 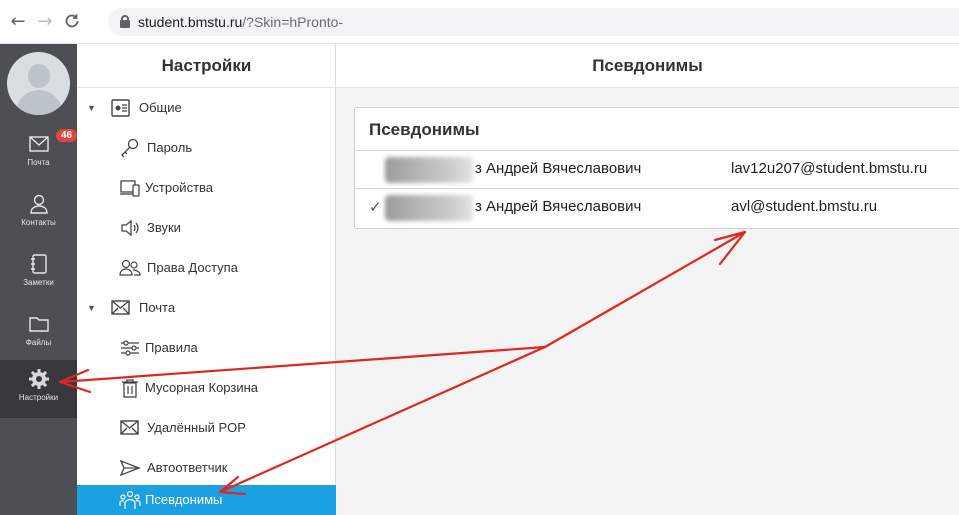 I want to click on people-icon, so click(x=130, y=267).